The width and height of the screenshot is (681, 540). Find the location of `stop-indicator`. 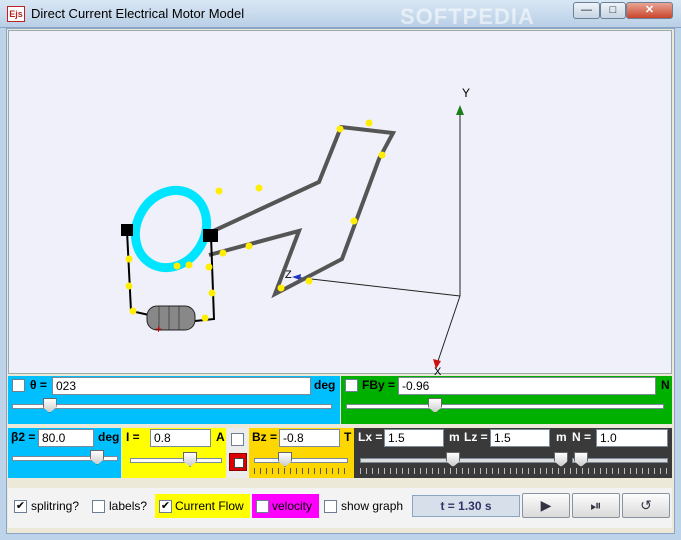

stop-indicator is located at coordinates (238, 462).